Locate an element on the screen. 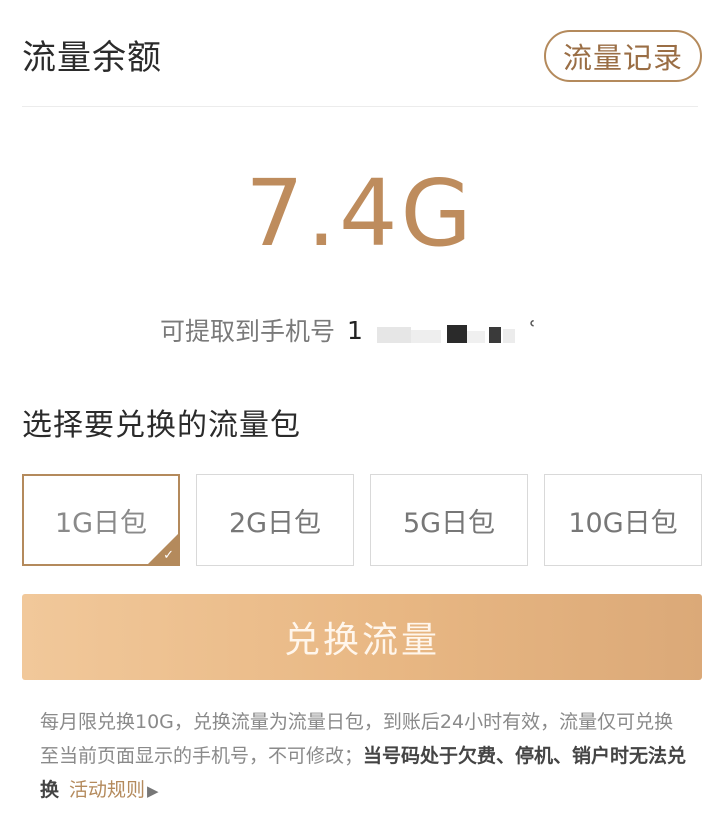 The height and width of the screenshot is (838, 720). phone-number-tail: ʿ is located at coordinates (532, 330).